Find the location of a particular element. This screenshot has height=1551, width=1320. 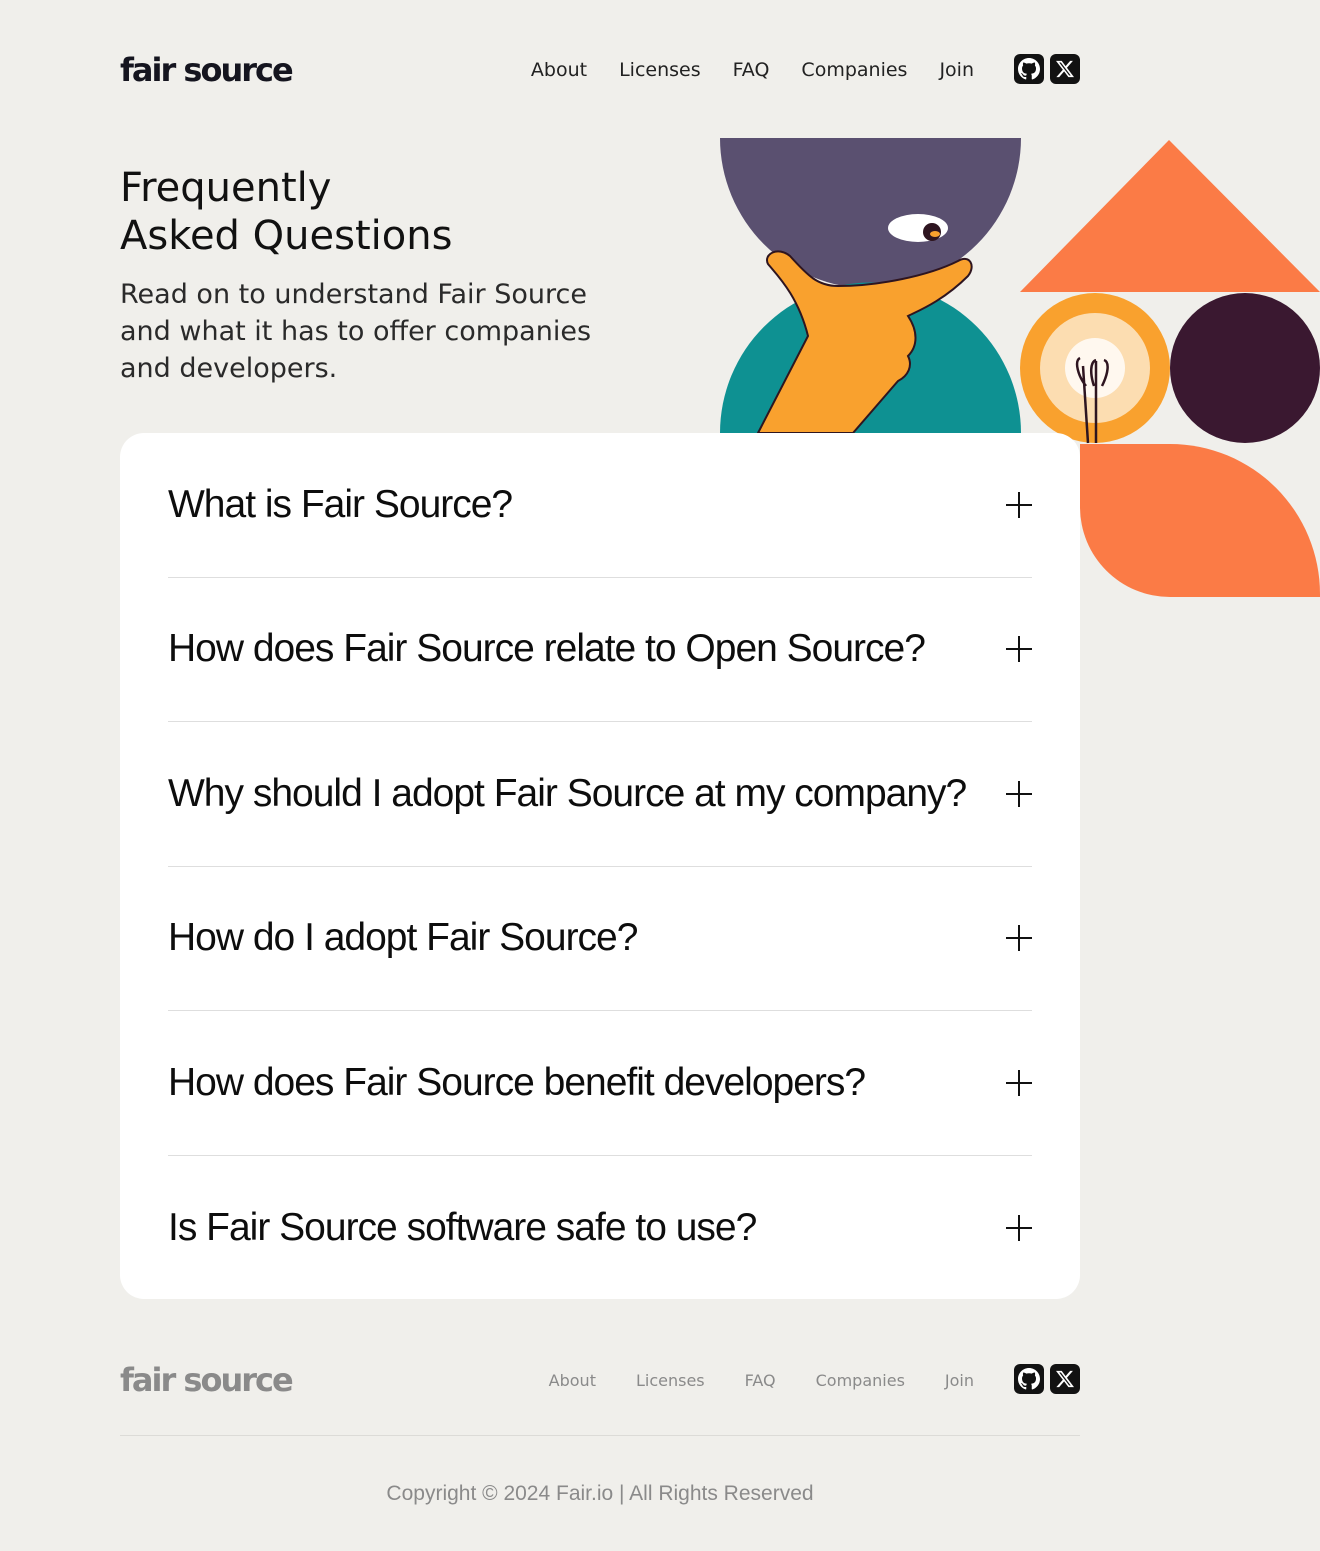

footer-social-links is located at coordinates (1047, 1379).